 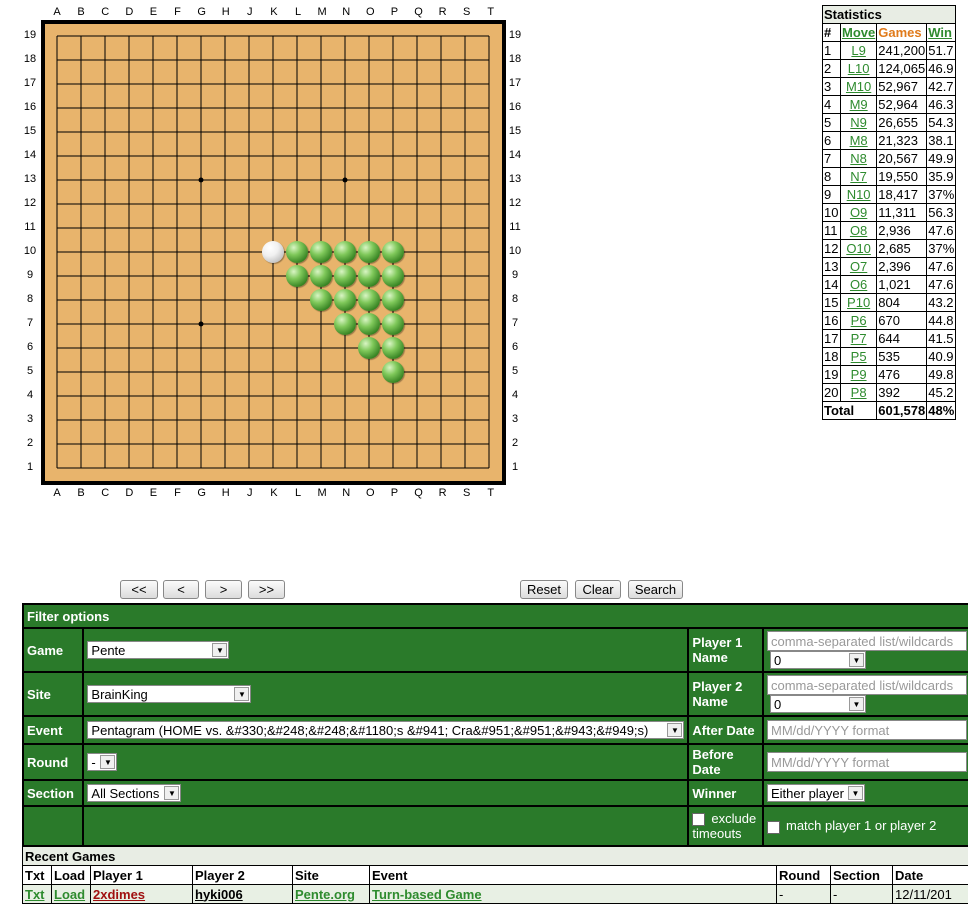 What do you see at coordinates (725, 826) in the screenshot?
I see `exclude-timeouts-option: exclude timeouts` at bounding box center [725, 826].